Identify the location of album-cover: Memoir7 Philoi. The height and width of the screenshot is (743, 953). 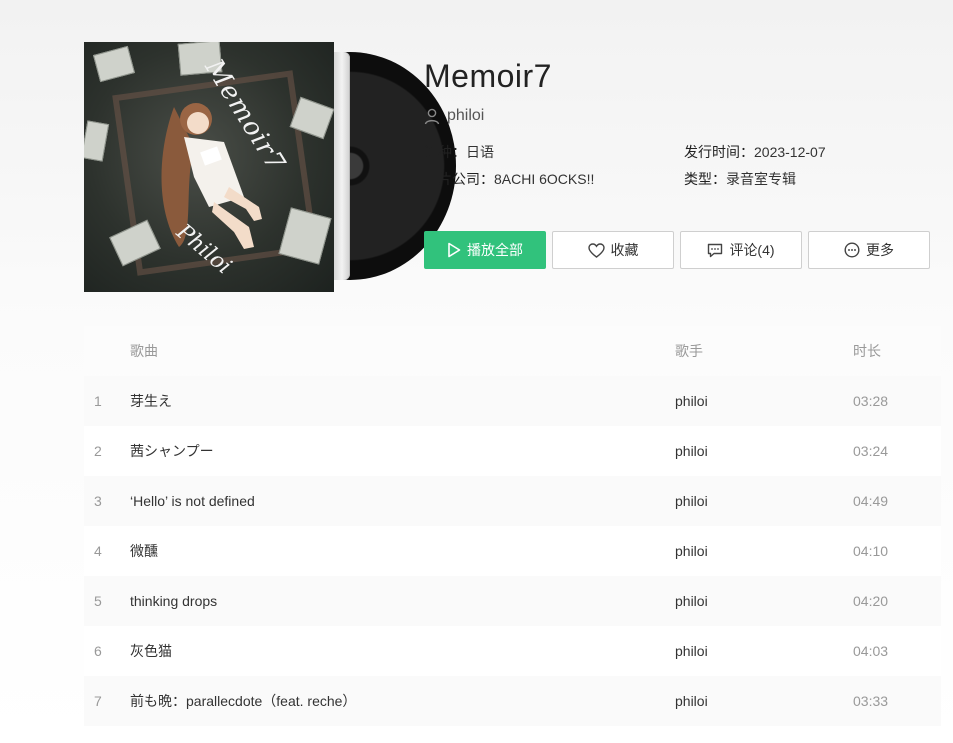
(209, 167).